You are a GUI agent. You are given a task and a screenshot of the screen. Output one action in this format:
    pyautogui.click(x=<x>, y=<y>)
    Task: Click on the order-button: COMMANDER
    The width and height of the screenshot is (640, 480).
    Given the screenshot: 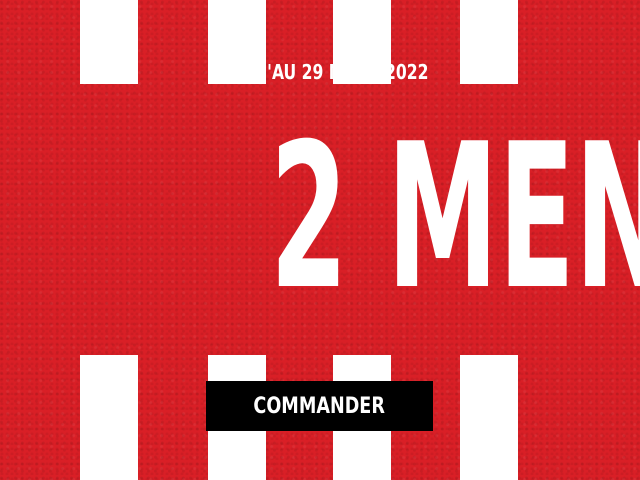 What is the action you would take?
    pyautogui.click(x=319, y=406)
    